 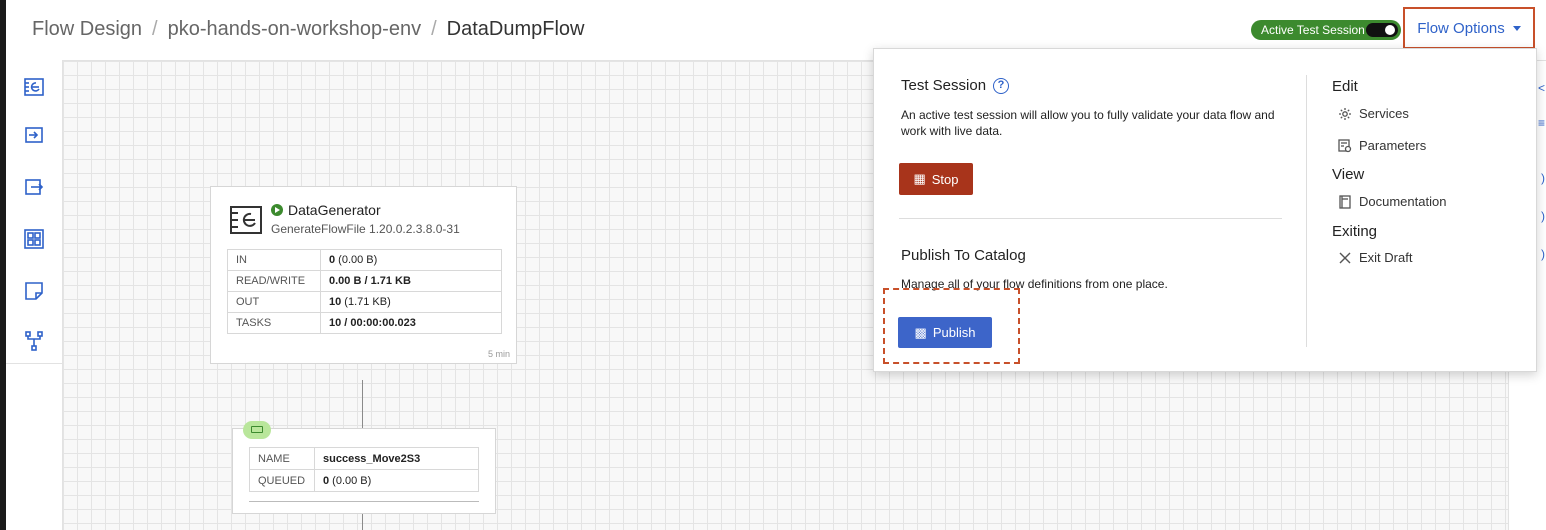 I want to click on breadcrumb-flow-name: DataDumpFlow, so click(x=515, y=29).